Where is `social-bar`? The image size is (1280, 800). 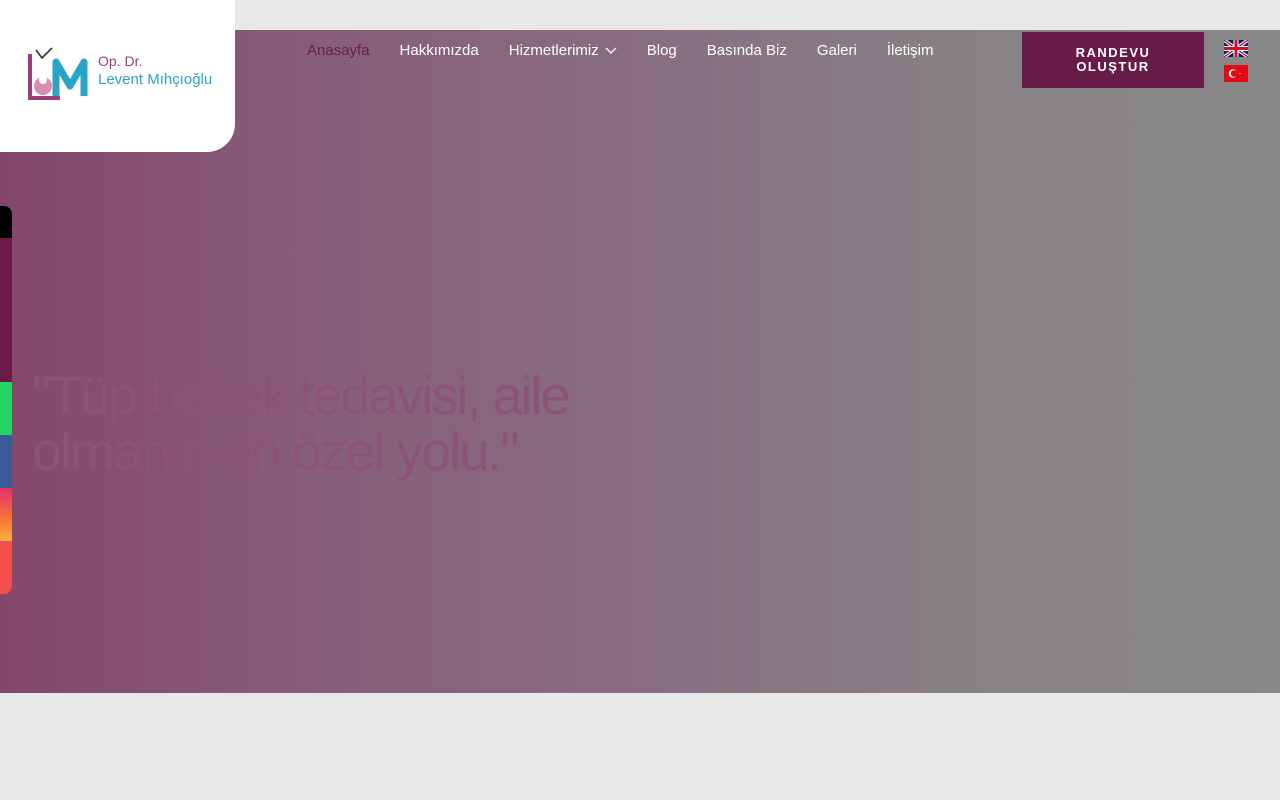
social-bar is located at coordinates (6, 400).